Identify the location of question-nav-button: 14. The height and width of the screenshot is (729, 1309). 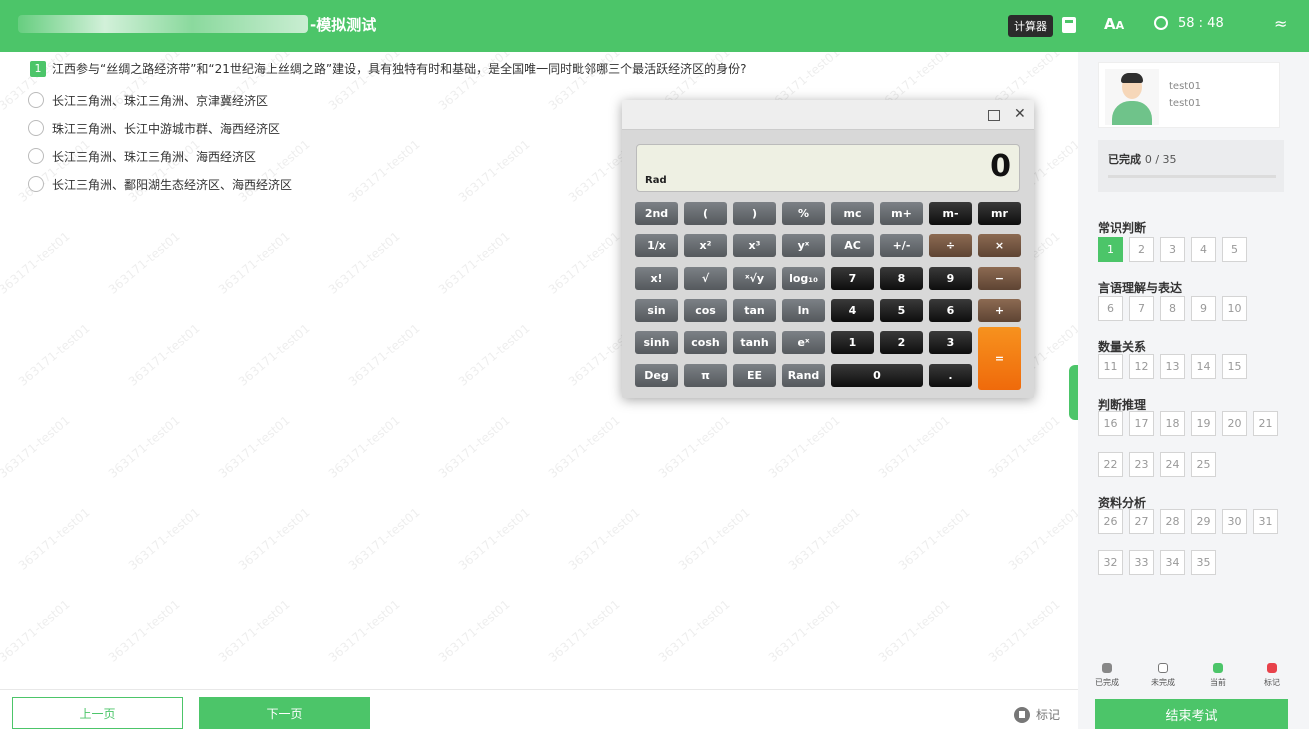
(1203, 366).